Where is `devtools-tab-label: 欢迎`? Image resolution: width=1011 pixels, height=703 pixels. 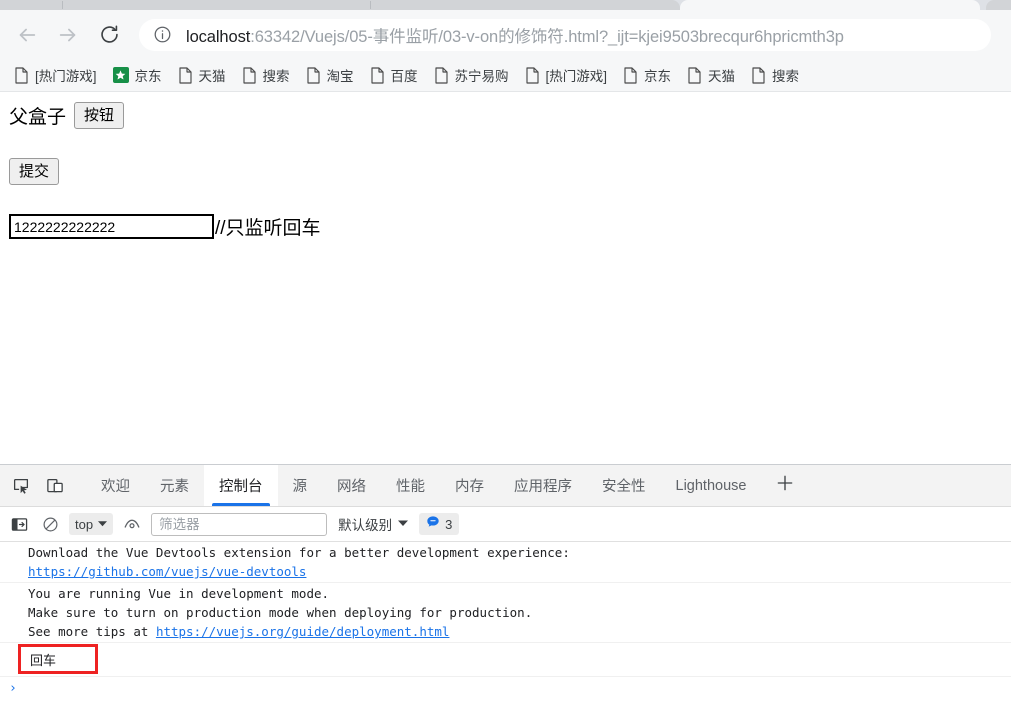 devtools-tab-label: 欢迎 is located at coordinates (115, 487).